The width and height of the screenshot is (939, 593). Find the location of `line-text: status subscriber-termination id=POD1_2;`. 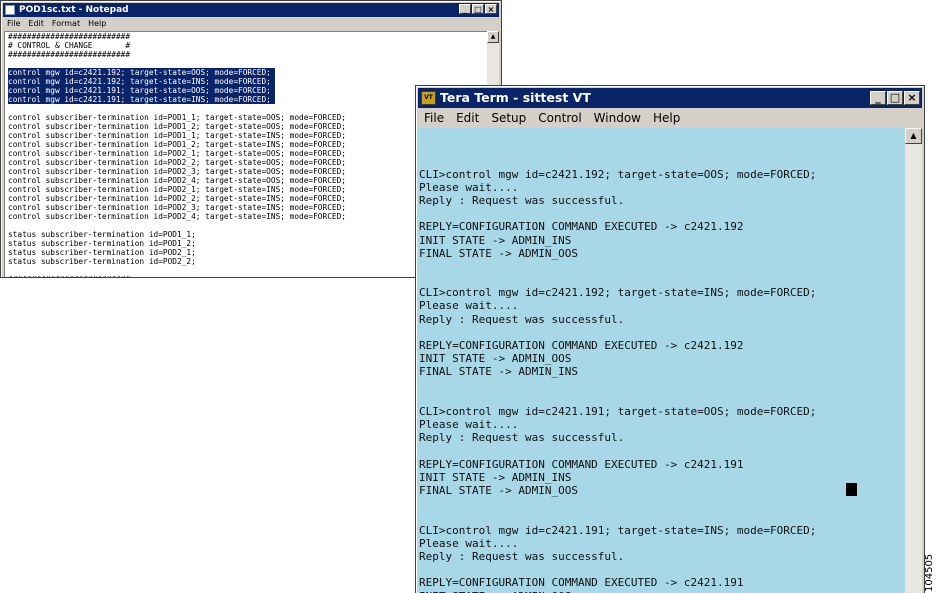

line-text: status subscriber-termination id=POD1_2; is located at coordinates (102, 243).